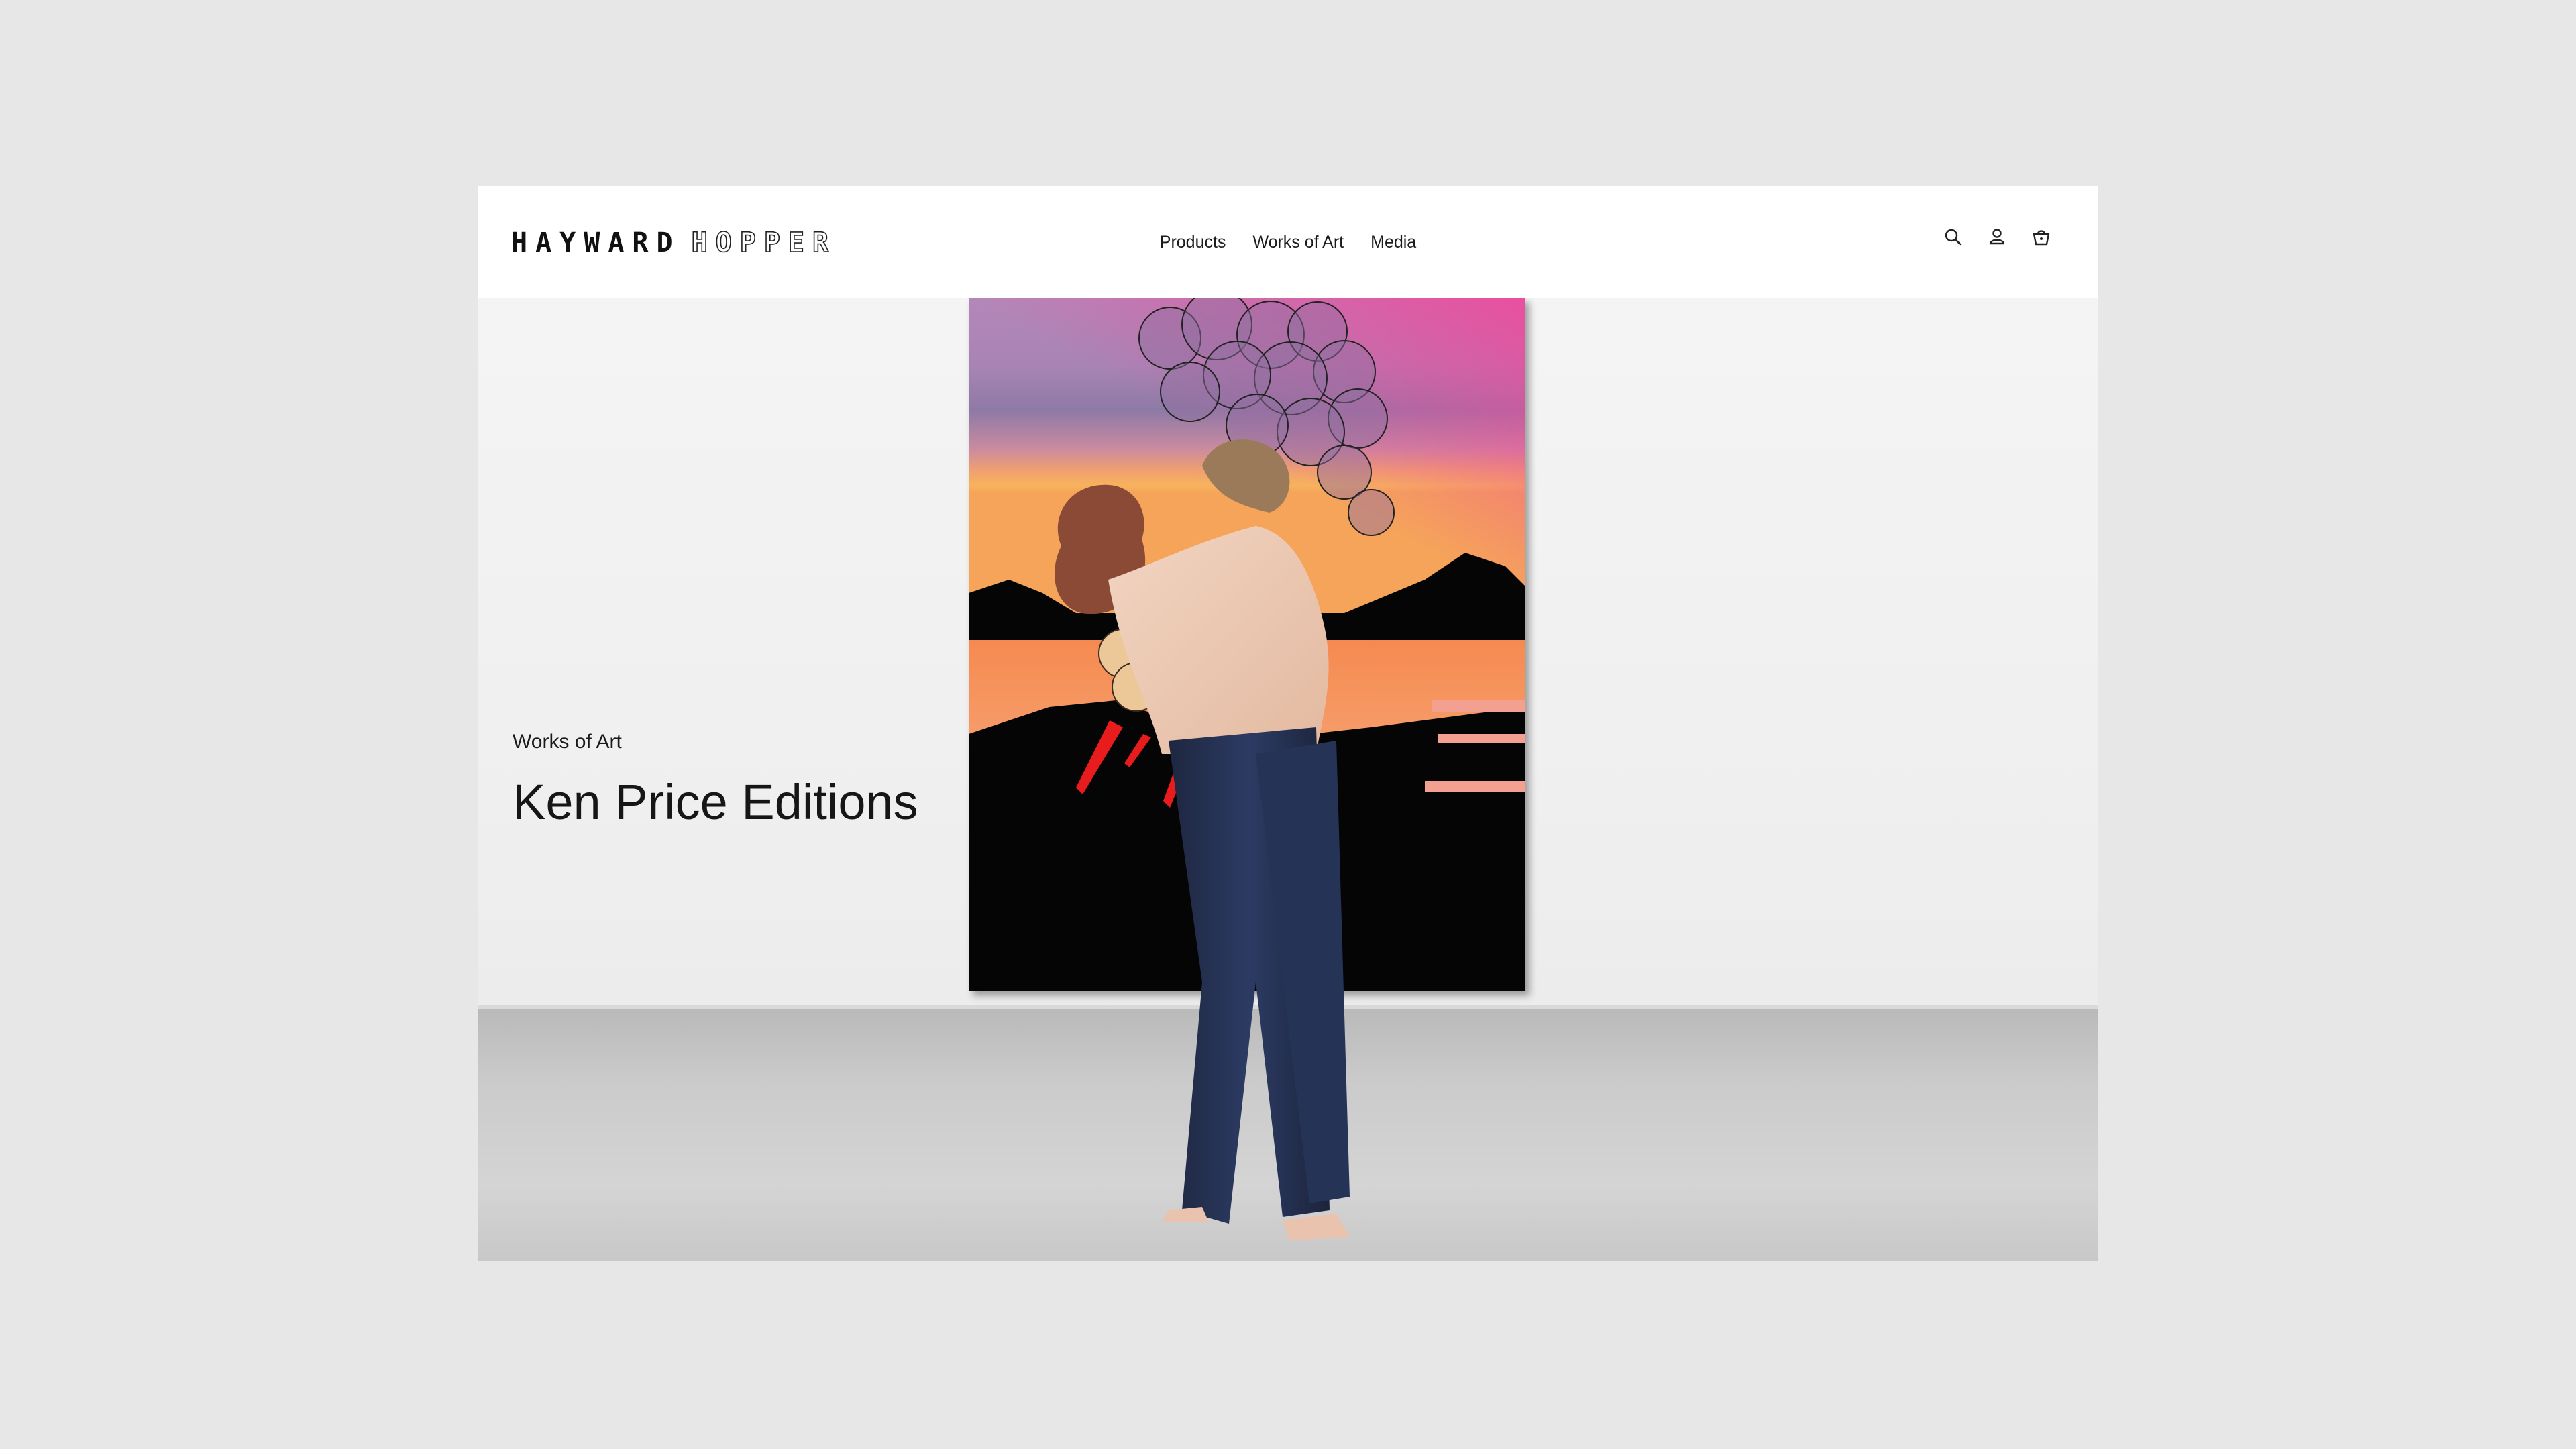  Describe the element at coordinates (1298, 242) in the screenshot. I see `nav-works-of-art: Works of Art` at that location.